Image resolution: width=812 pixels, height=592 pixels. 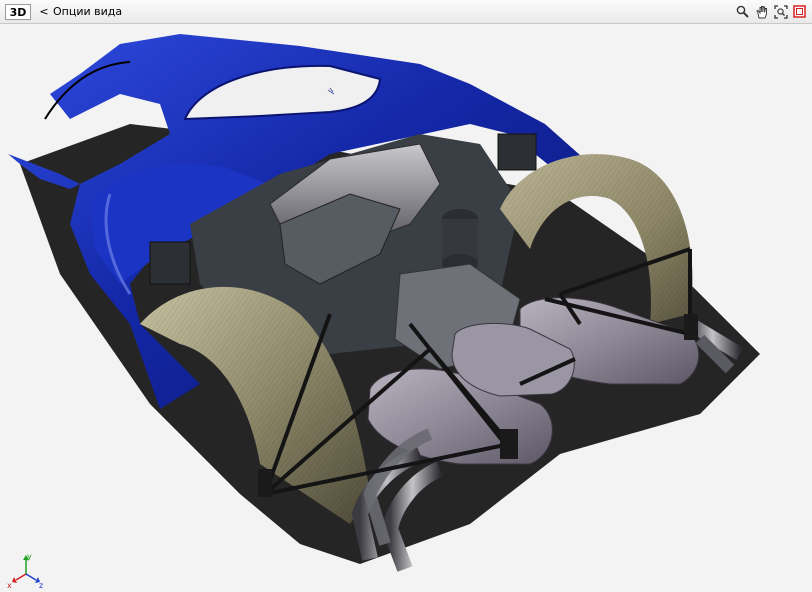 I want to click on pan-hand-icon, so click(x=761, y=11).